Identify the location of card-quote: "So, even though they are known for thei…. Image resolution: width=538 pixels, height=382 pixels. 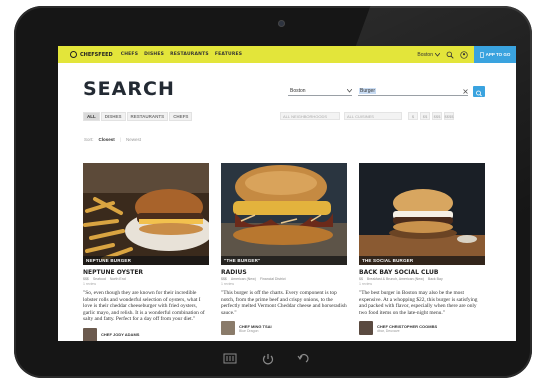
(144, 306).